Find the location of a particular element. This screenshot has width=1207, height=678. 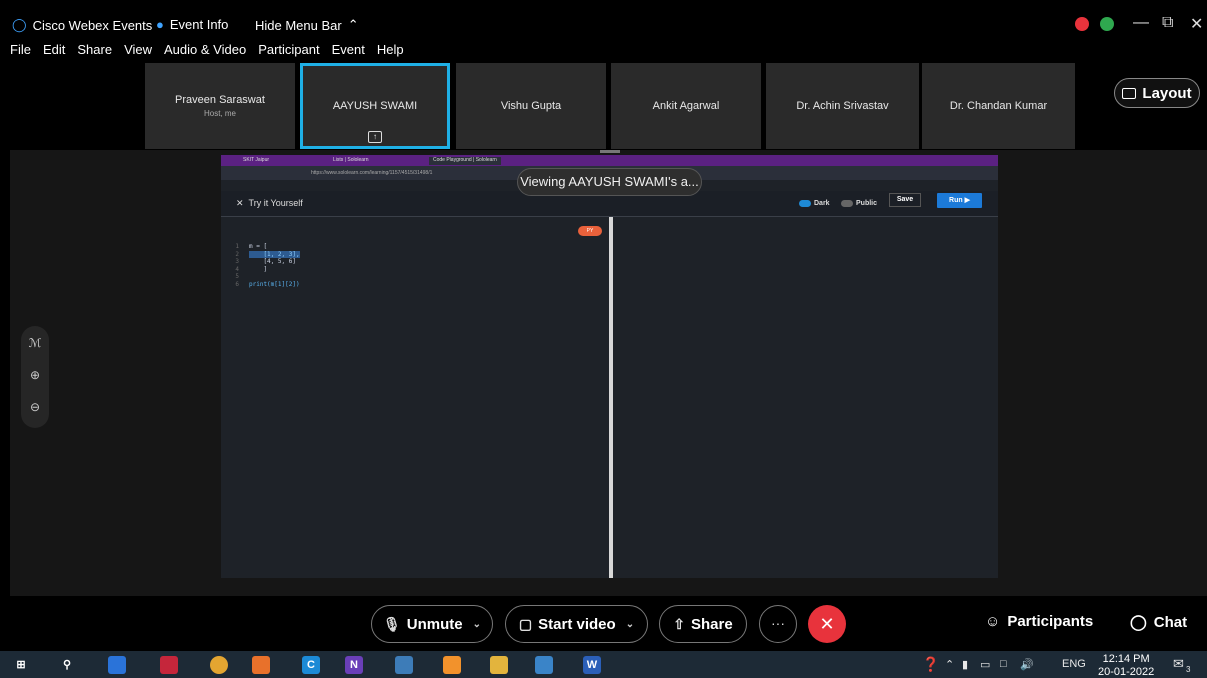

unmute-button: 🎙 Unmute ⌄ is located at coordinates (432, 624).